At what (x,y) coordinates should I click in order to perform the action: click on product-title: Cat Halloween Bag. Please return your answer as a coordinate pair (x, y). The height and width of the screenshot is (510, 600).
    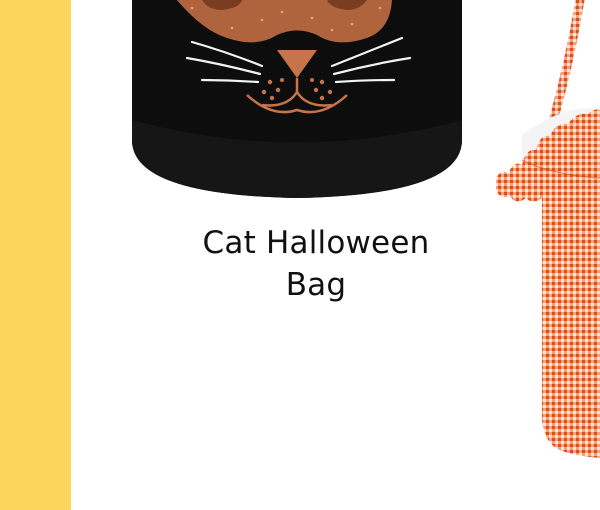
    Looking at the image, I should click on (316, 264).